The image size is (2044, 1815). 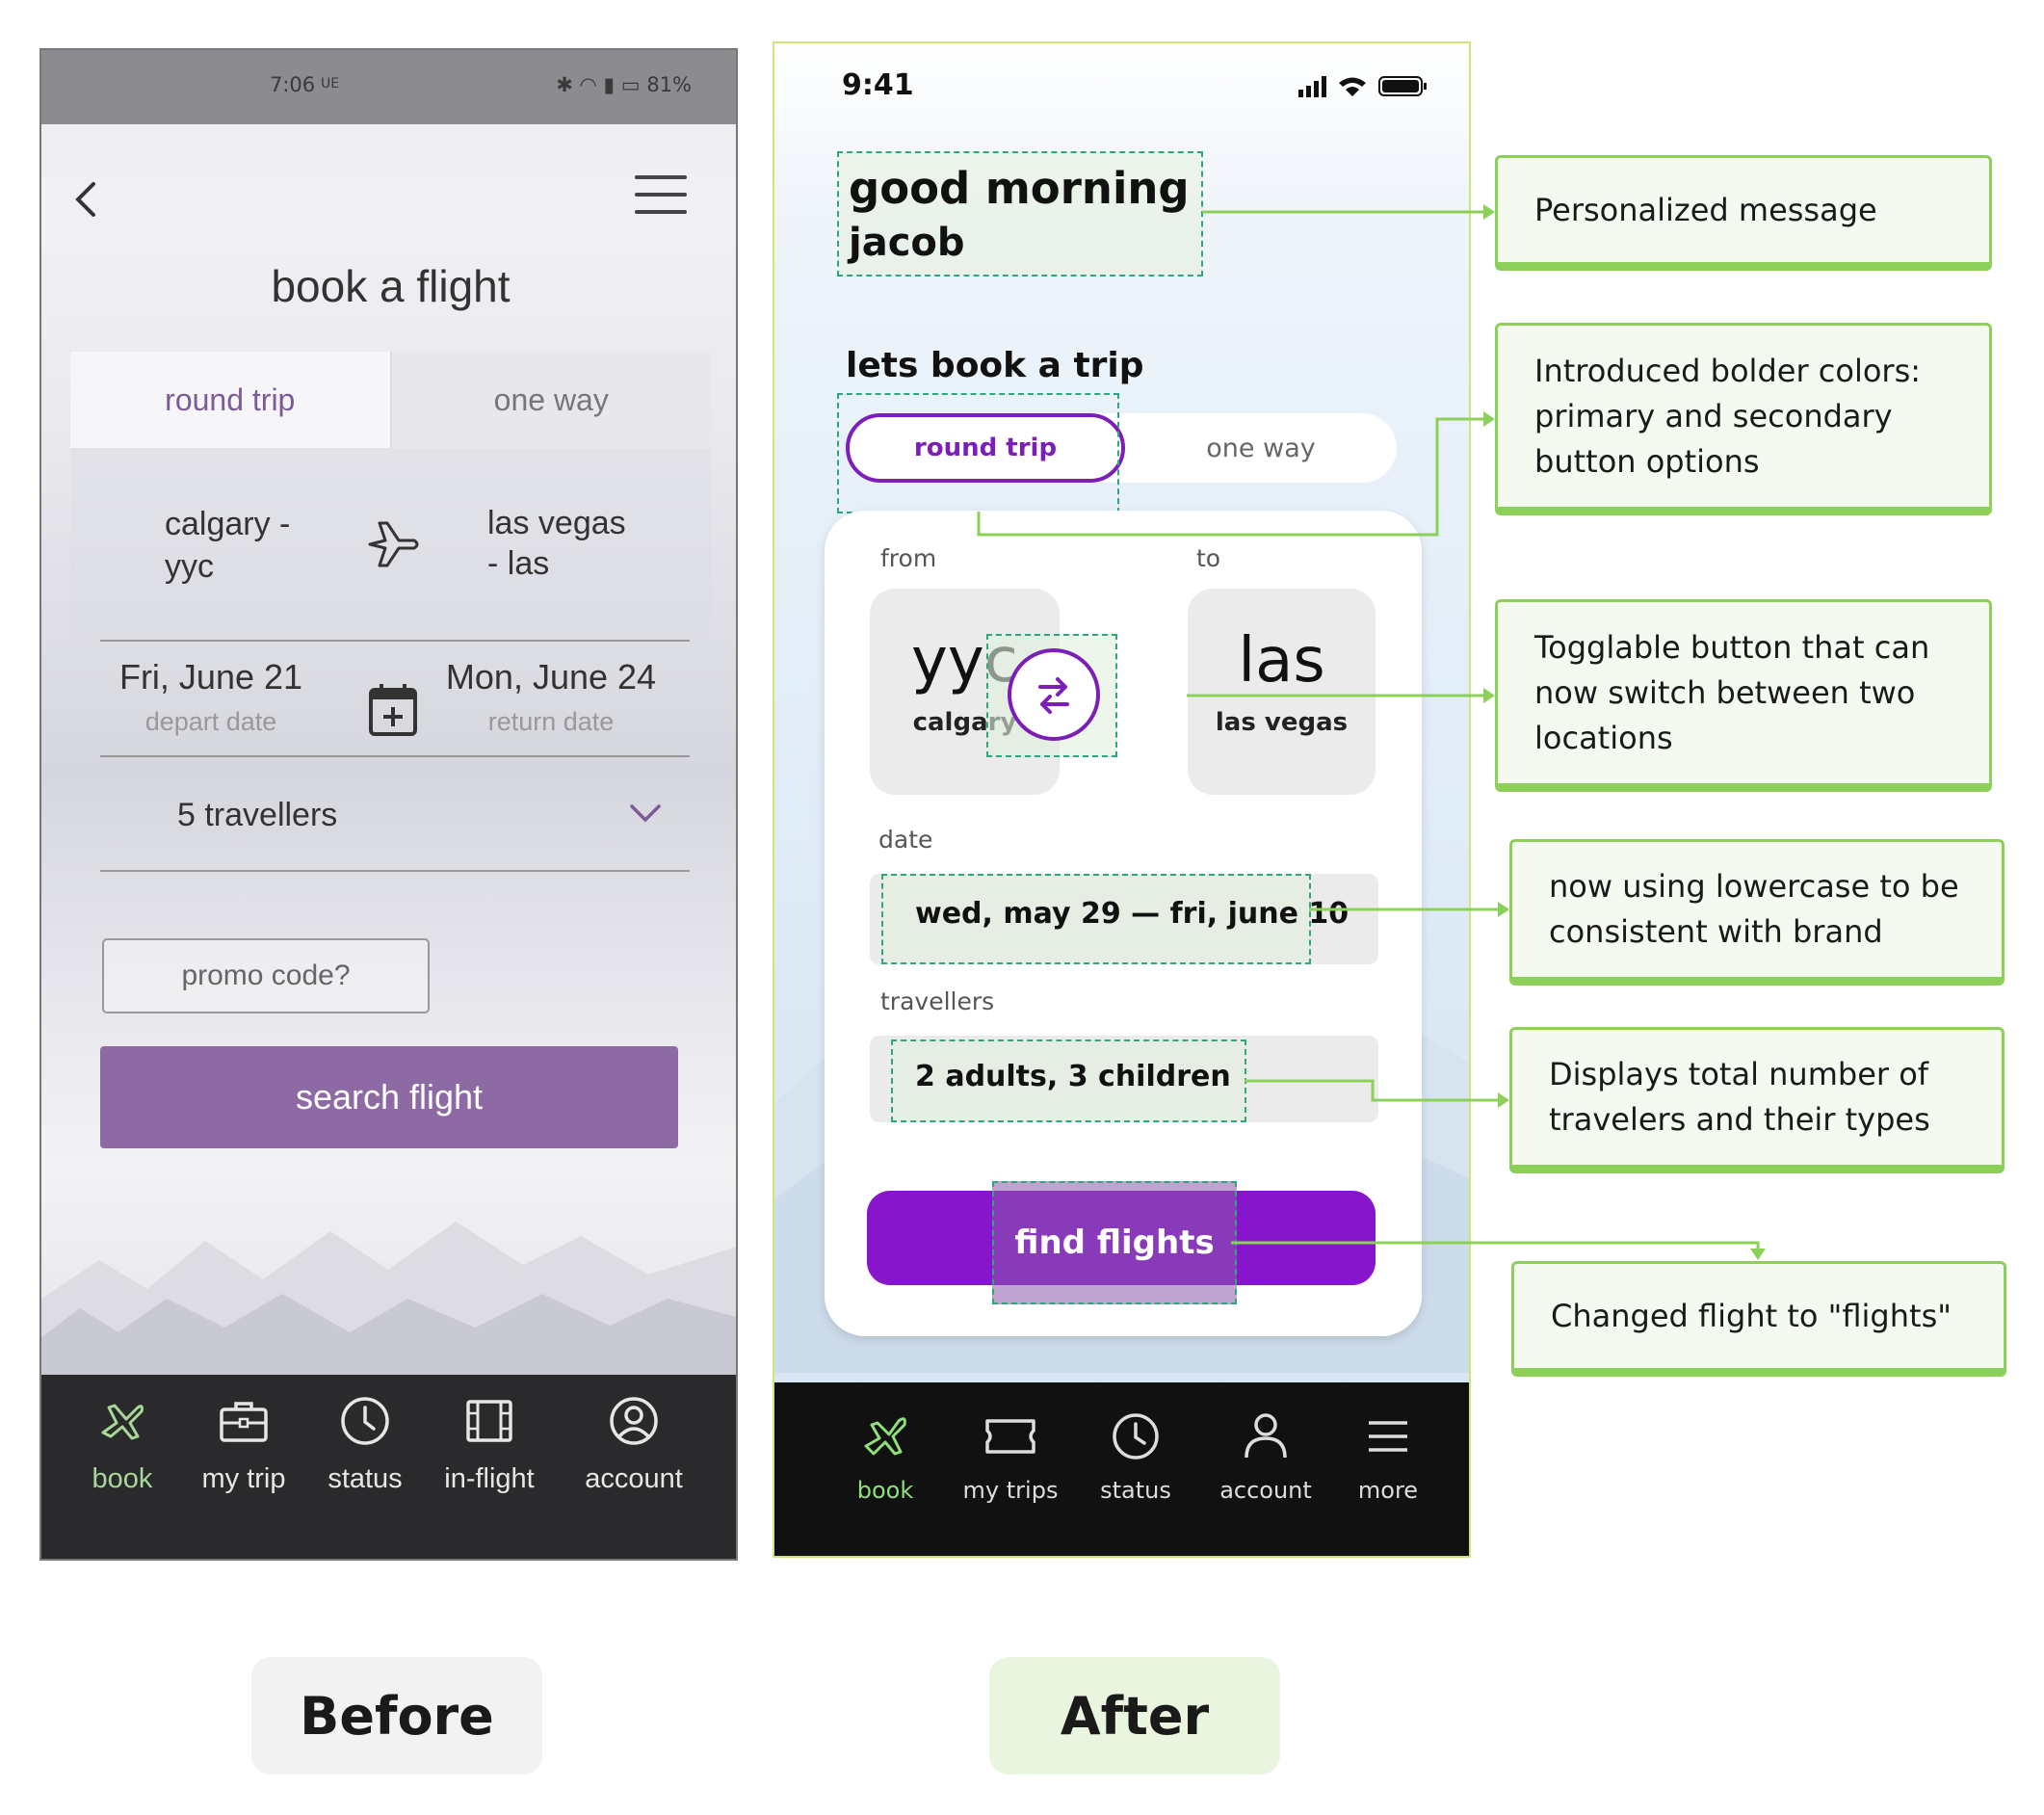 I want to click on personalized-greeting: good morning jacob, so click(x=1020, y=213).